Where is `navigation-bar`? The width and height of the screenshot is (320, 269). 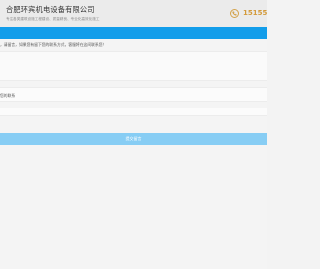
navigation-bar is located at coordinates (133, 33).